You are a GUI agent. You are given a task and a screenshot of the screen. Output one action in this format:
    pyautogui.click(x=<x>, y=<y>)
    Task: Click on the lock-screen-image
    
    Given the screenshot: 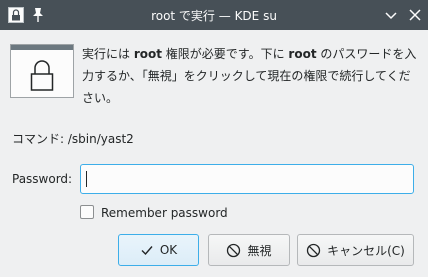 What is the action you would take?
    pyautogui.click(x=42, y=71)
    